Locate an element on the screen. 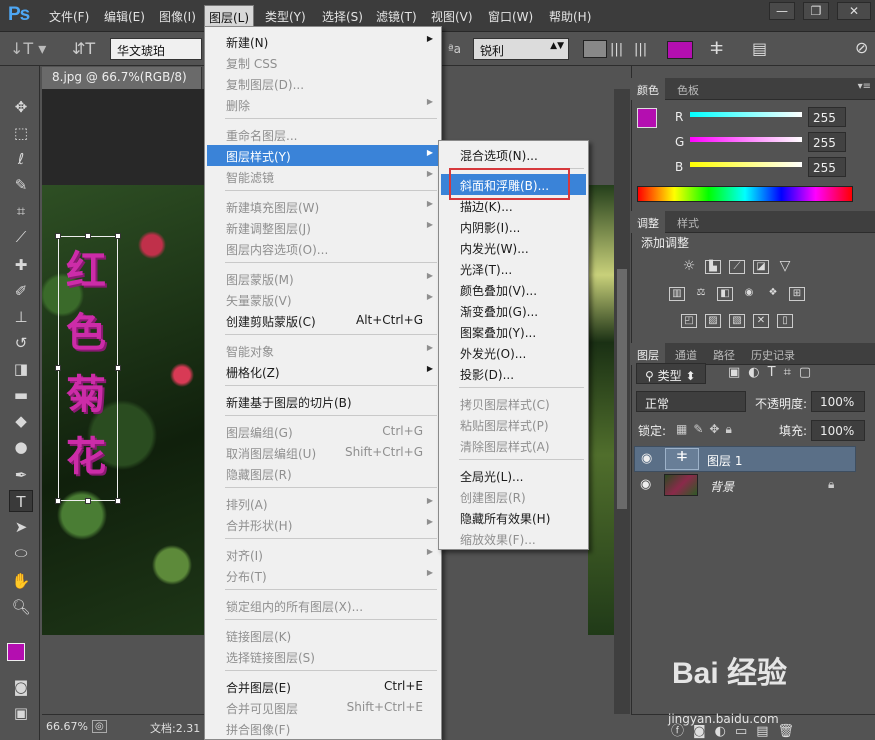 The height and width of the screenshot is (740, 875). threshold-icon: ▧ is located at coordinates (737, 321).